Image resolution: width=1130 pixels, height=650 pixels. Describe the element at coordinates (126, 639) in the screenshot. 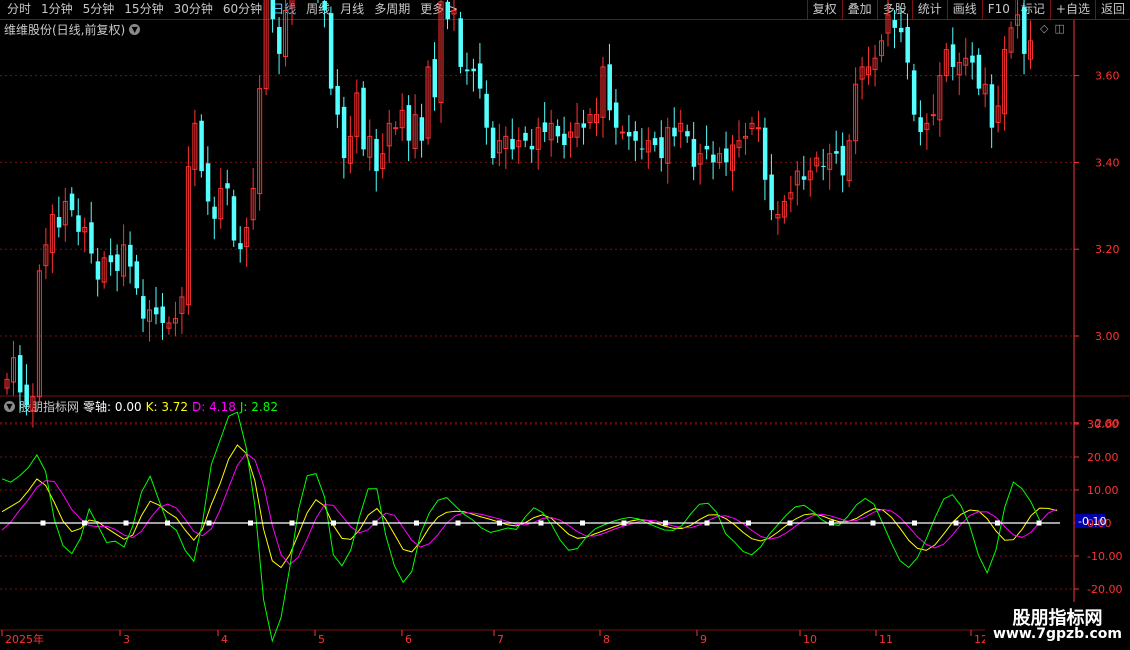

I see `month-label: 3` at that location.